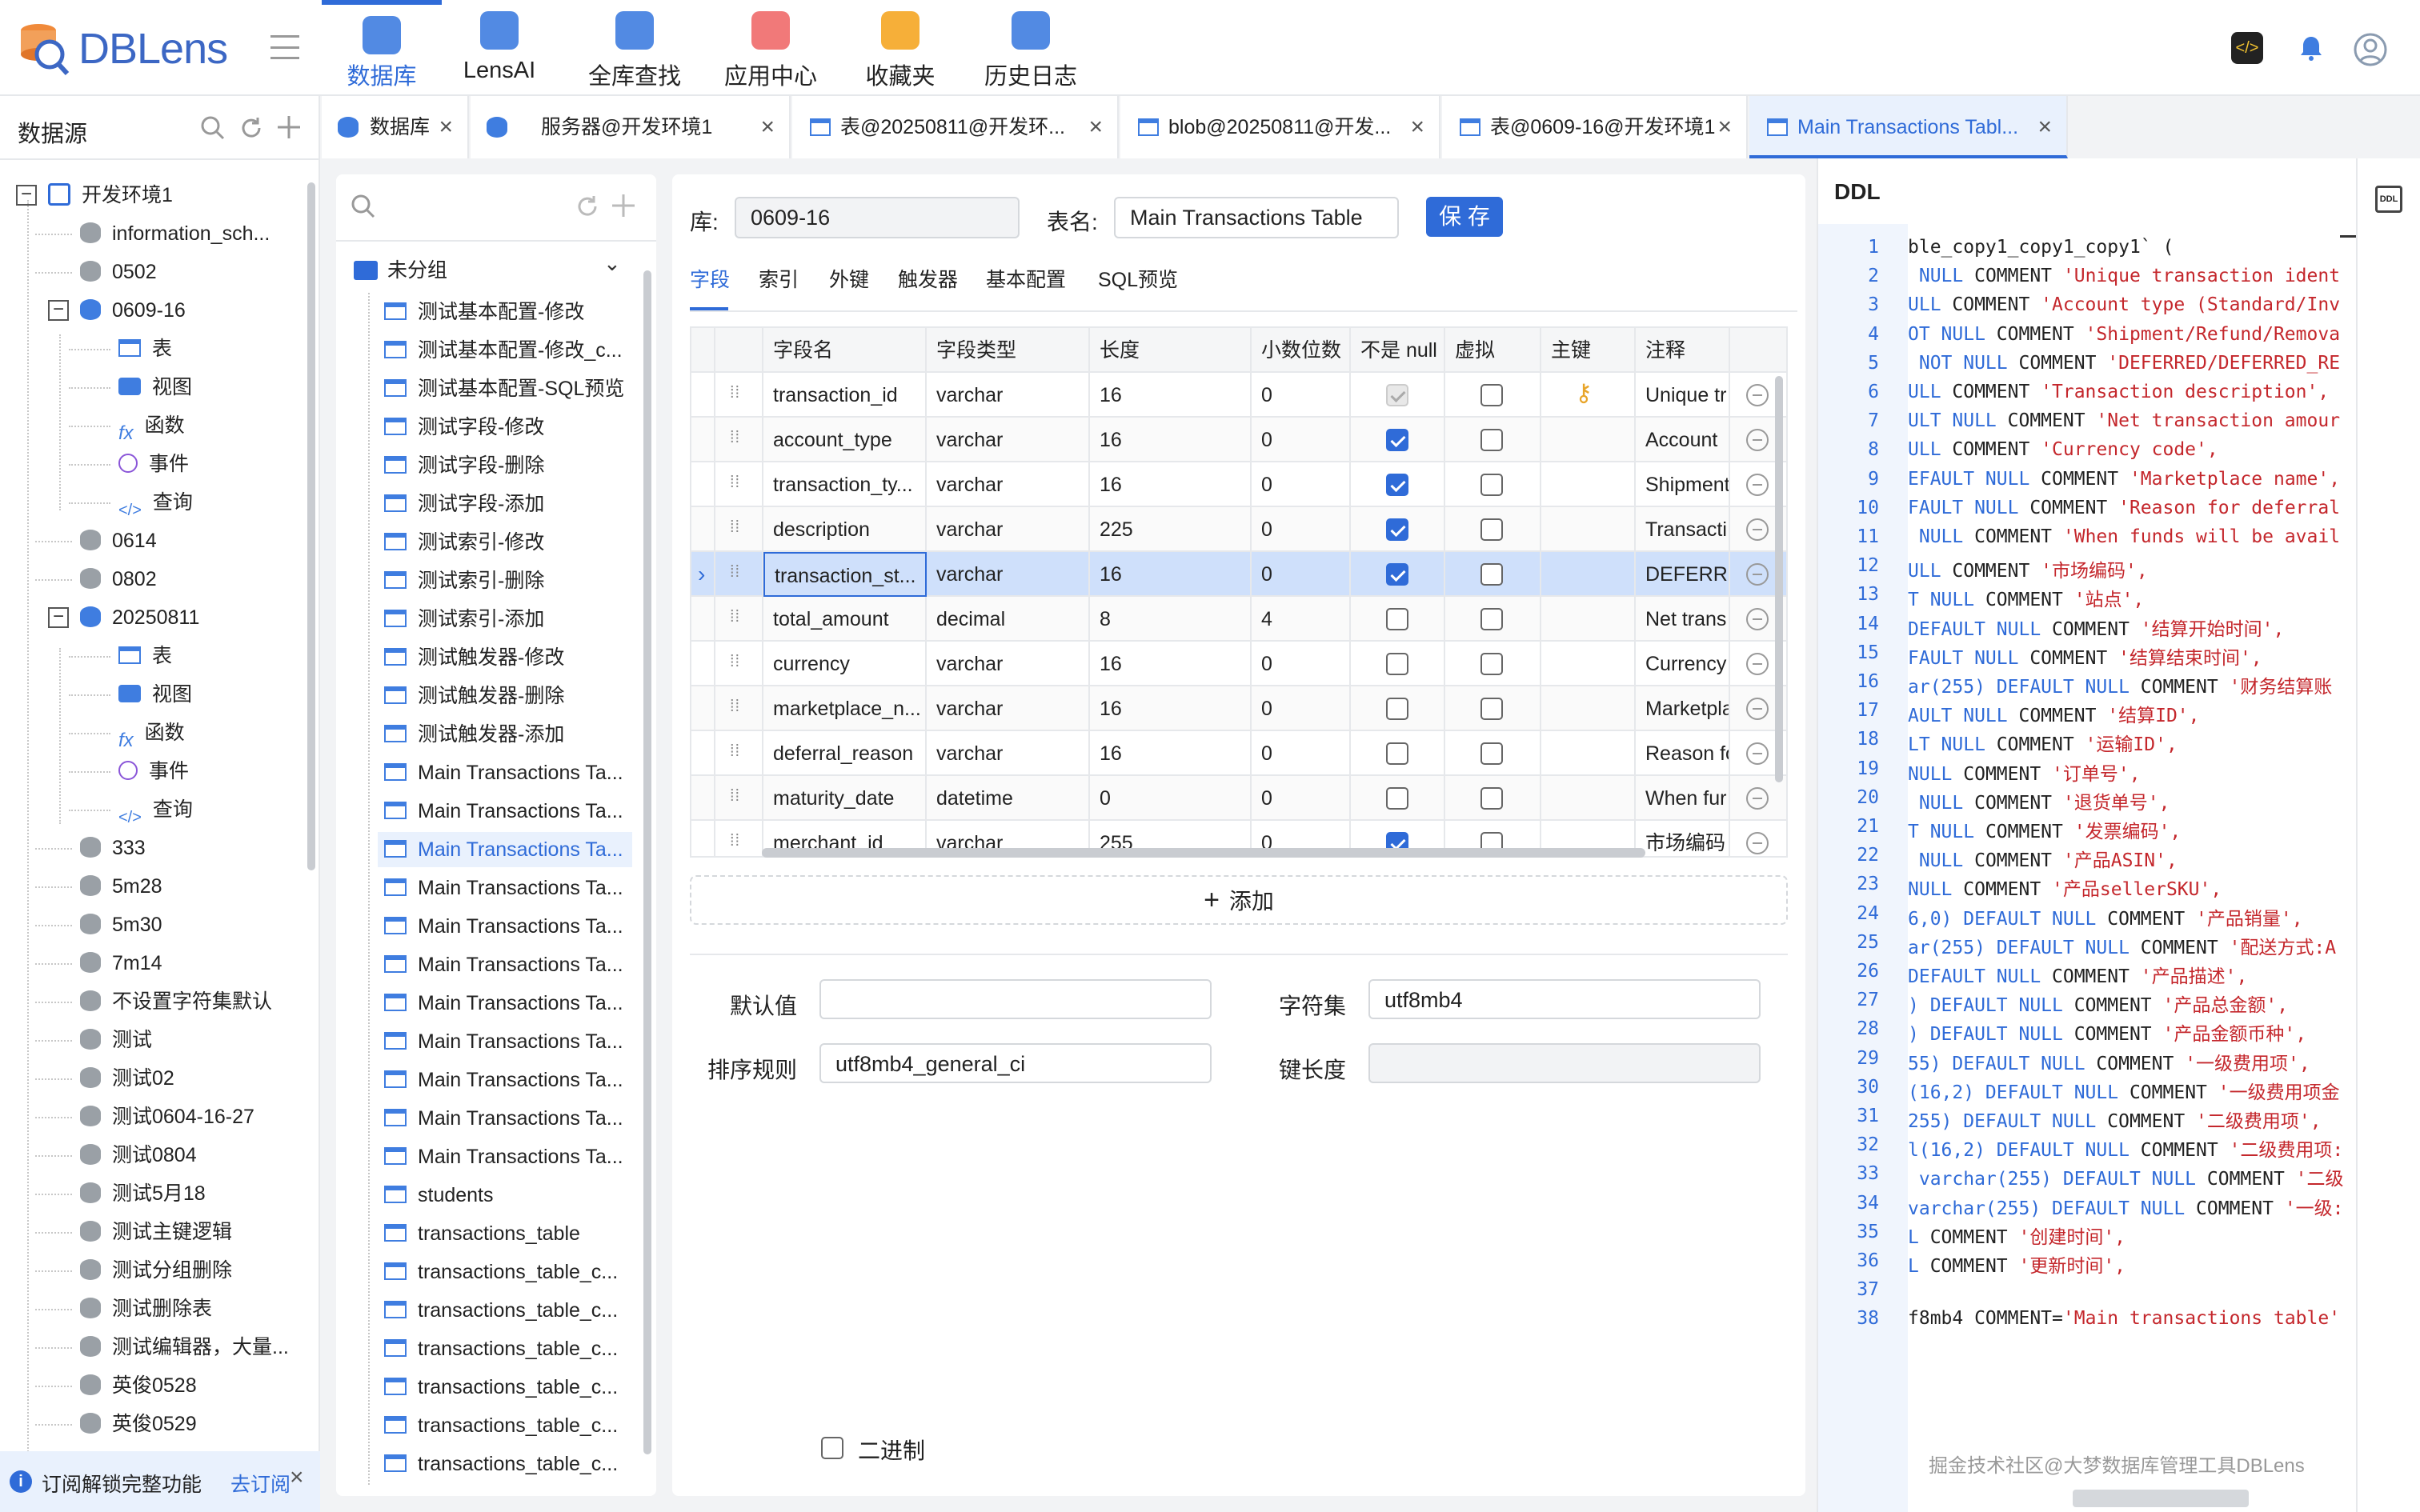 Image resolution: width=2420 pixels, height=1512 pixels. Describe the element at coordinates (1683, 529) in the screenshot. I see `cell-comment: Transacti` at that location.